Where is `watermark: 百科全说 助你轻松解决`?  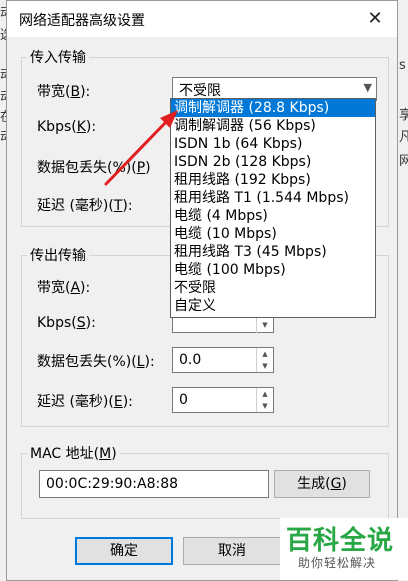
watermark: 百科全说 助你轻松解决 is located at coordinates (344, 549).